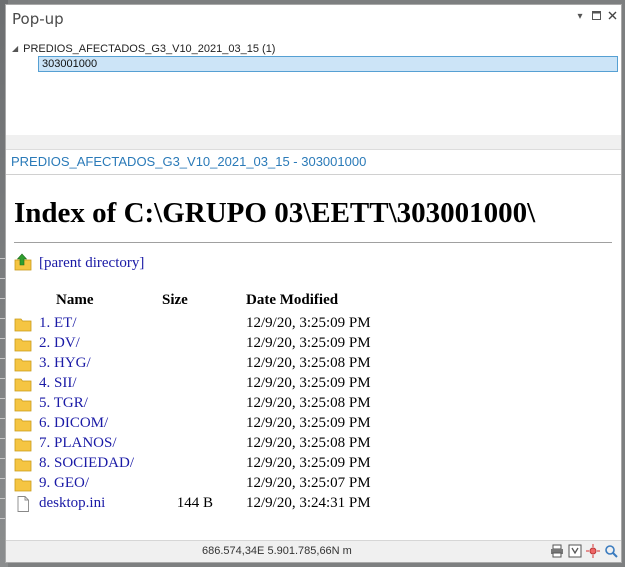  I want to click on entry-link: 3. HYG/, so click(65, 363).